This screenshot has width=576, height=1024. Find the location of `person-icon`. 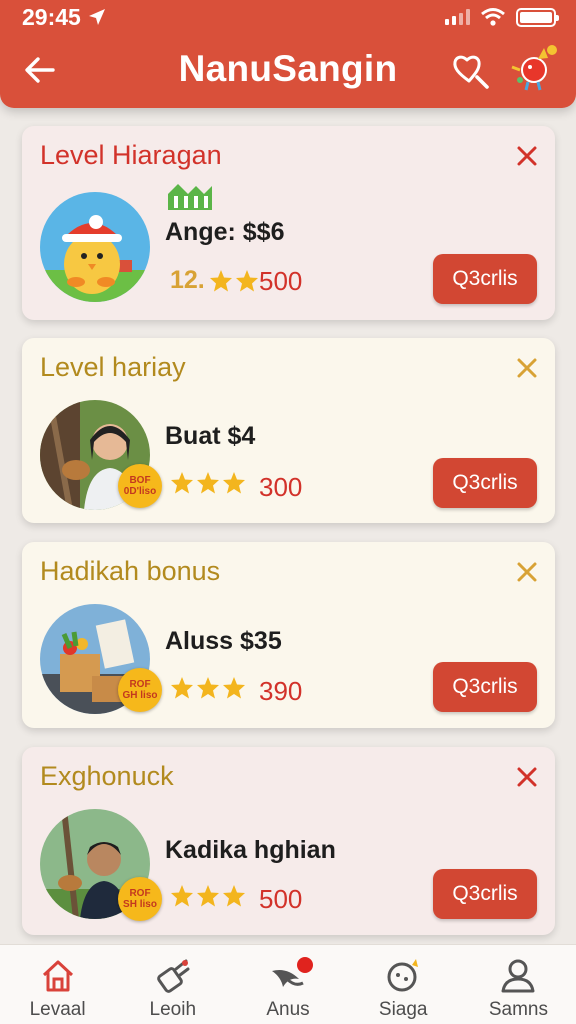

person-icon is located at coordinates (518, 976).